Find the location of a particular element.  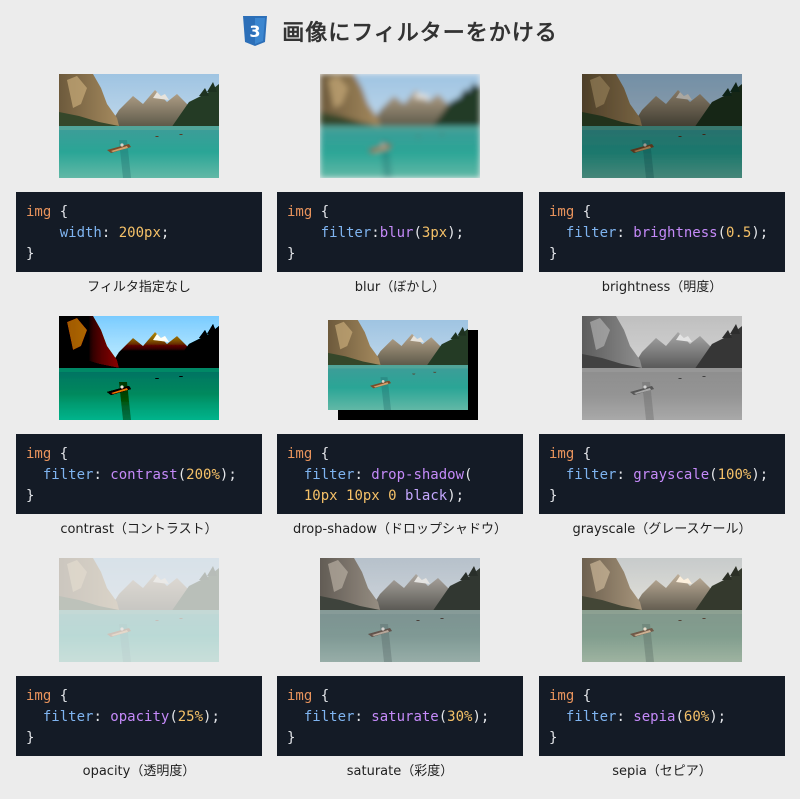

code-block: img { filter: sepia(60%); } is located at coordinates (662, 716).